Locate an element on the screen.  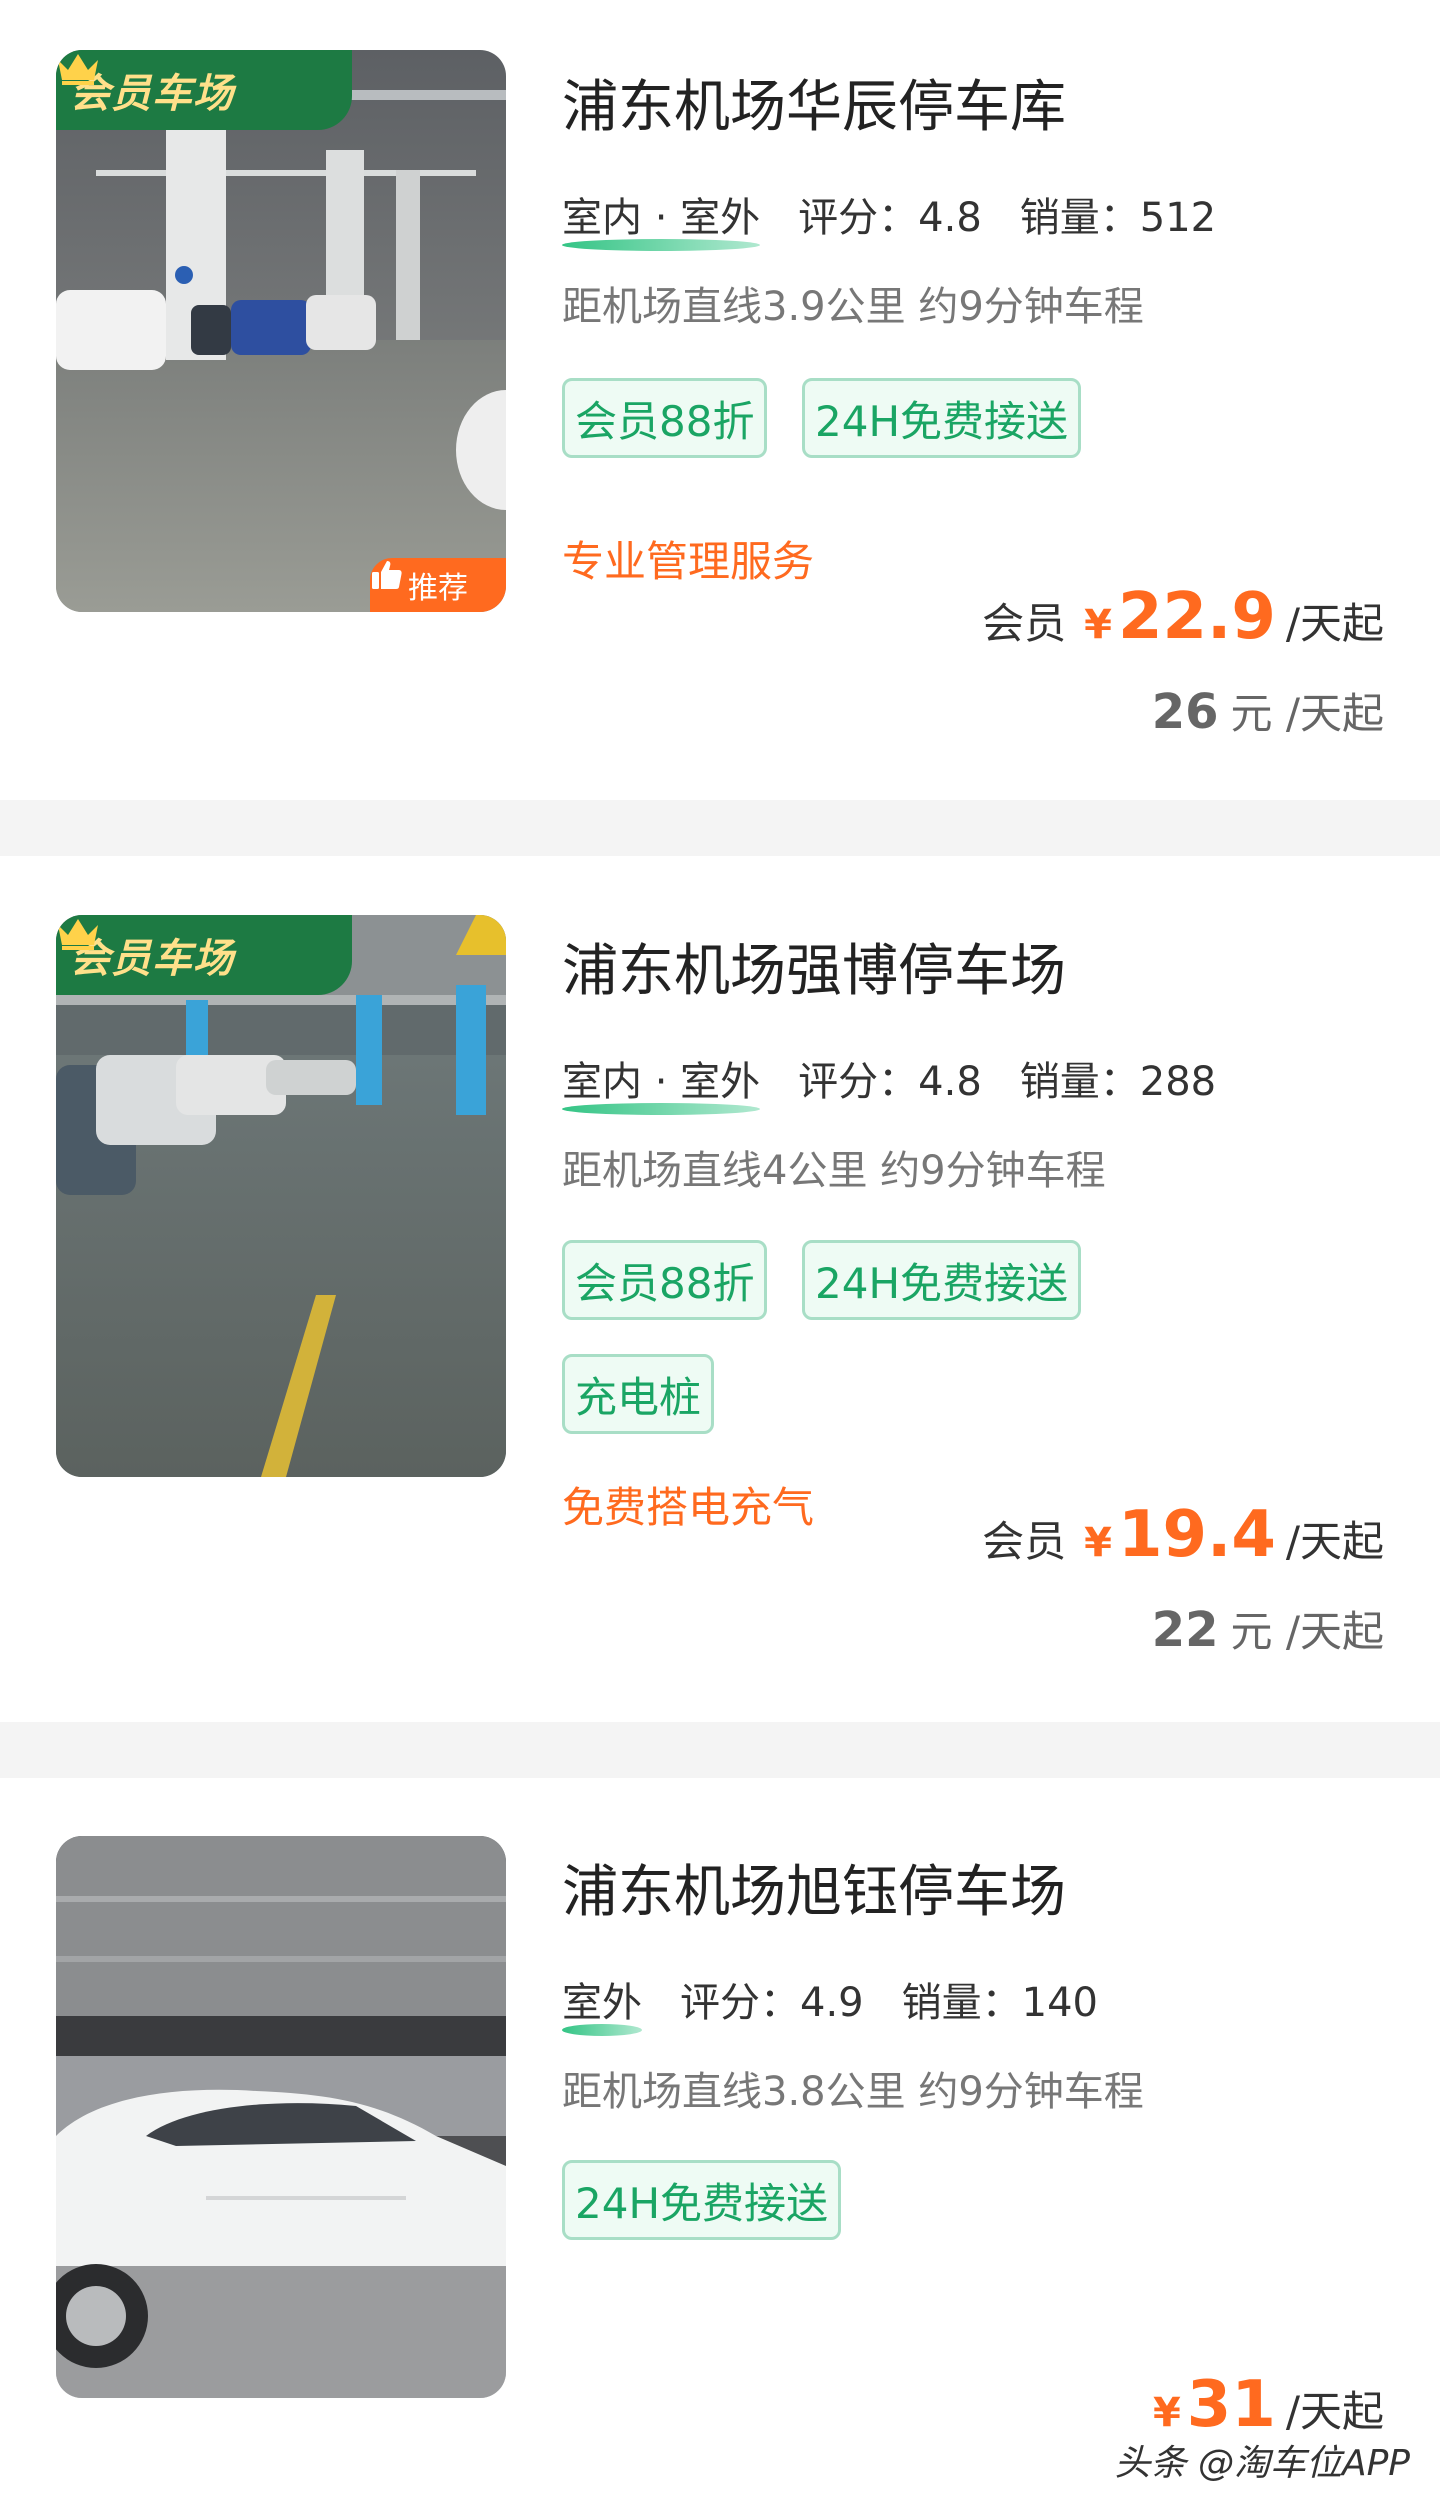
member-price: 会员 ¥ 19.4 /天起 is located at coordinates (1183, 1535).